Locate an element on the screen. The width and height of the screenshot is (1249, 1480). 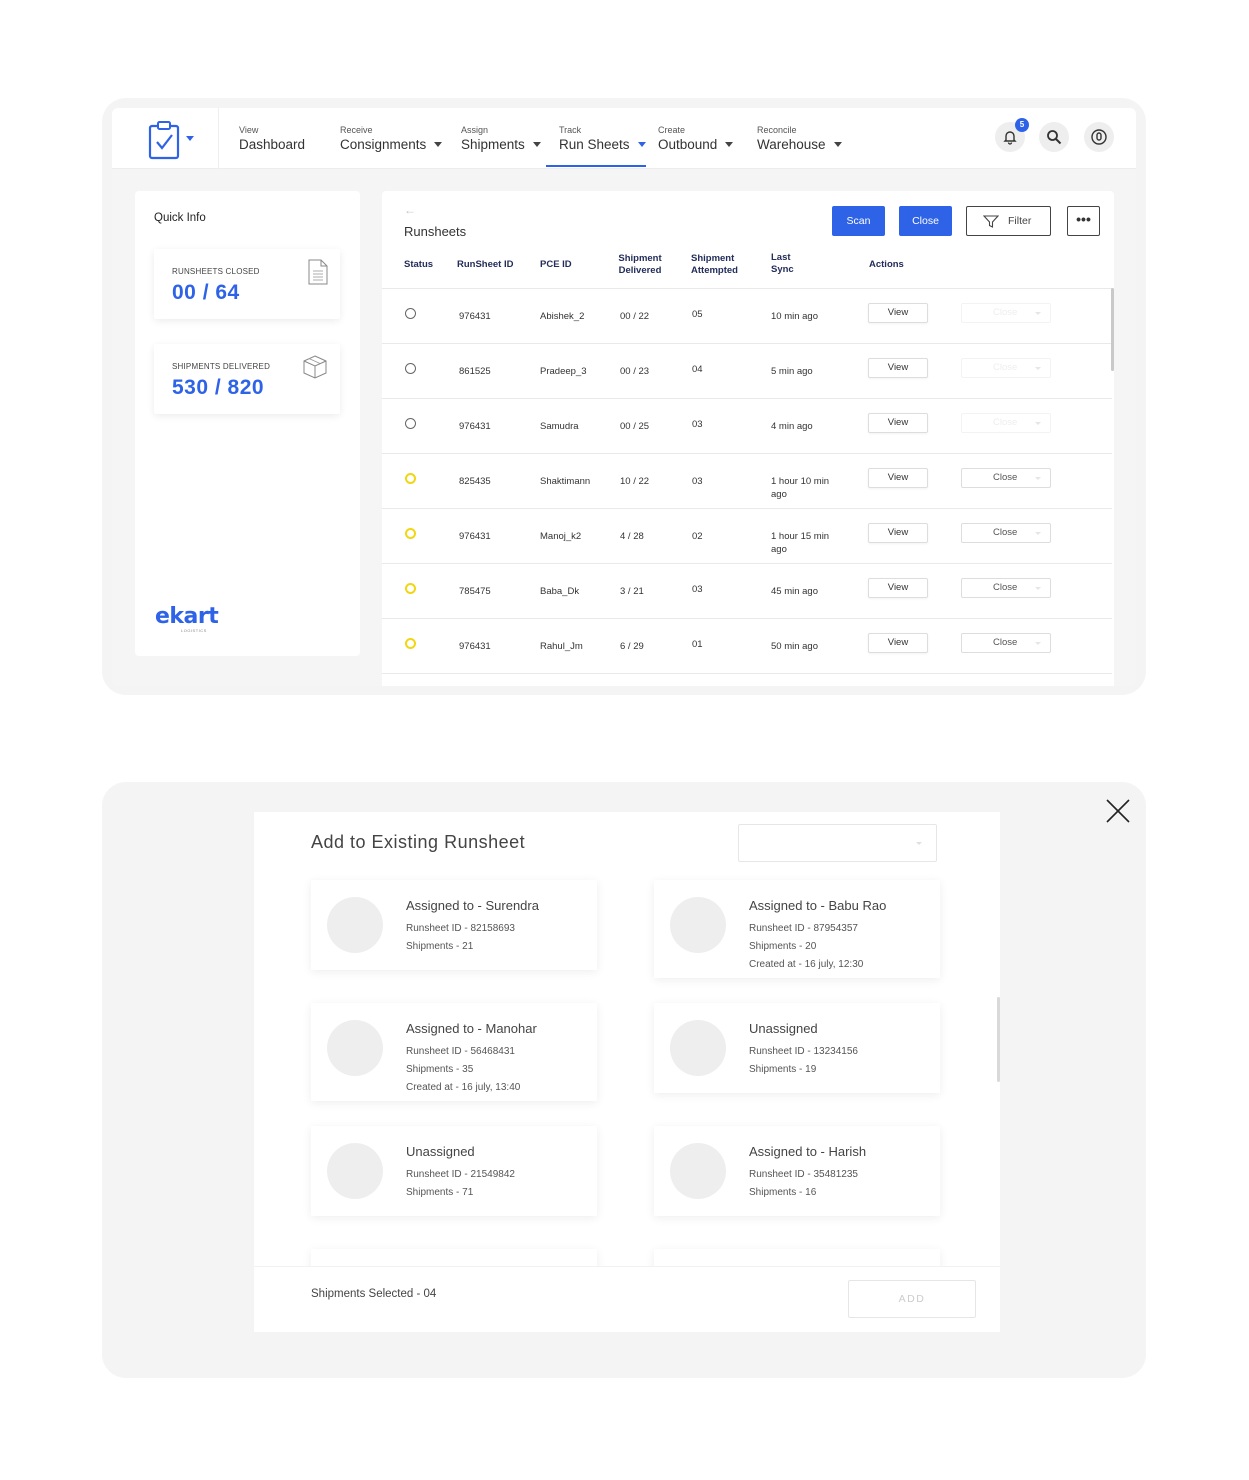
runsheet-detail: Shipments - 19 is located at coordinates (783, 1069).